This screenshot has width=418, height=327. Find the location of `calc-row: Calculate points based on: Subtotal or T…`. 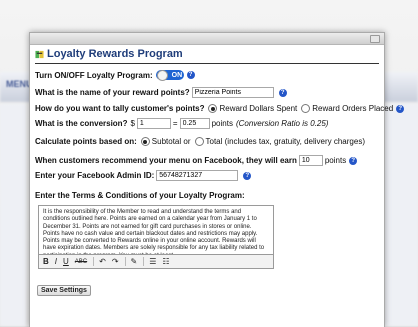

calc-row: Calculate points based on: Subtotal or T… is located at coordinates (200, 141).